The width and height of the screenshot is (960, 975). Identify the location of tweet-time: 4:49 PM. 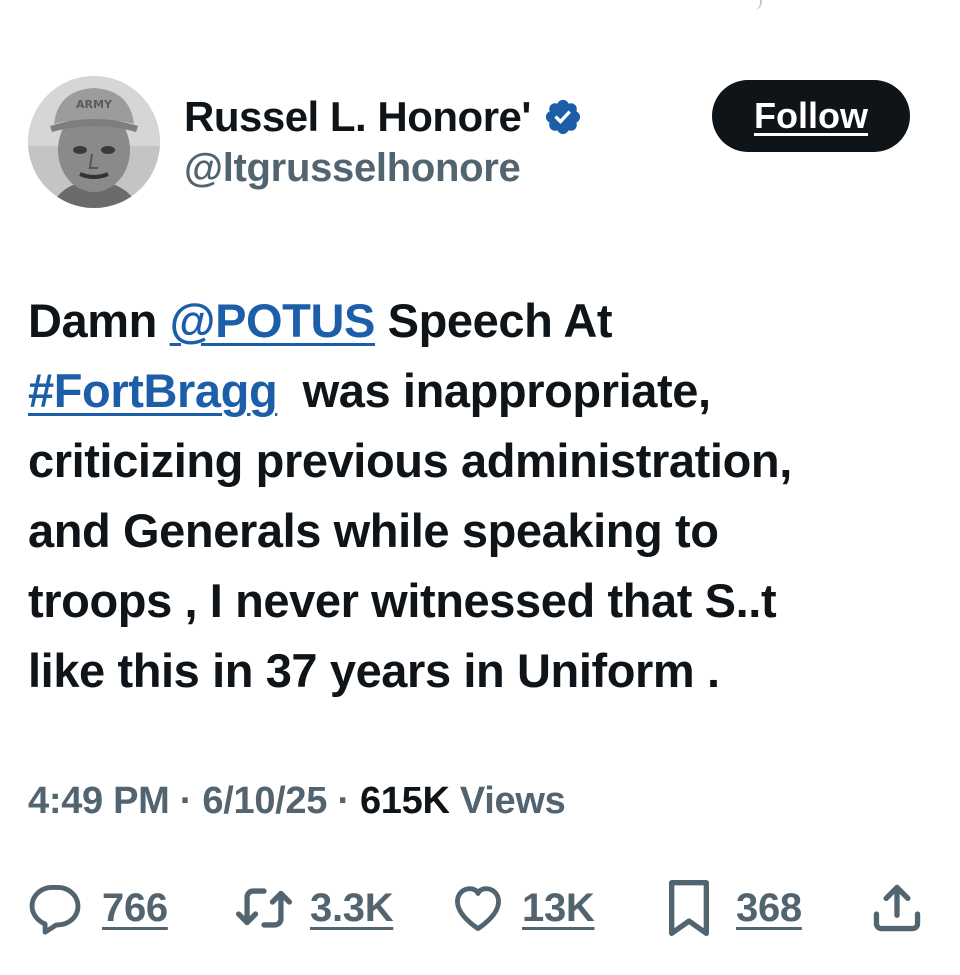
(99, 801).